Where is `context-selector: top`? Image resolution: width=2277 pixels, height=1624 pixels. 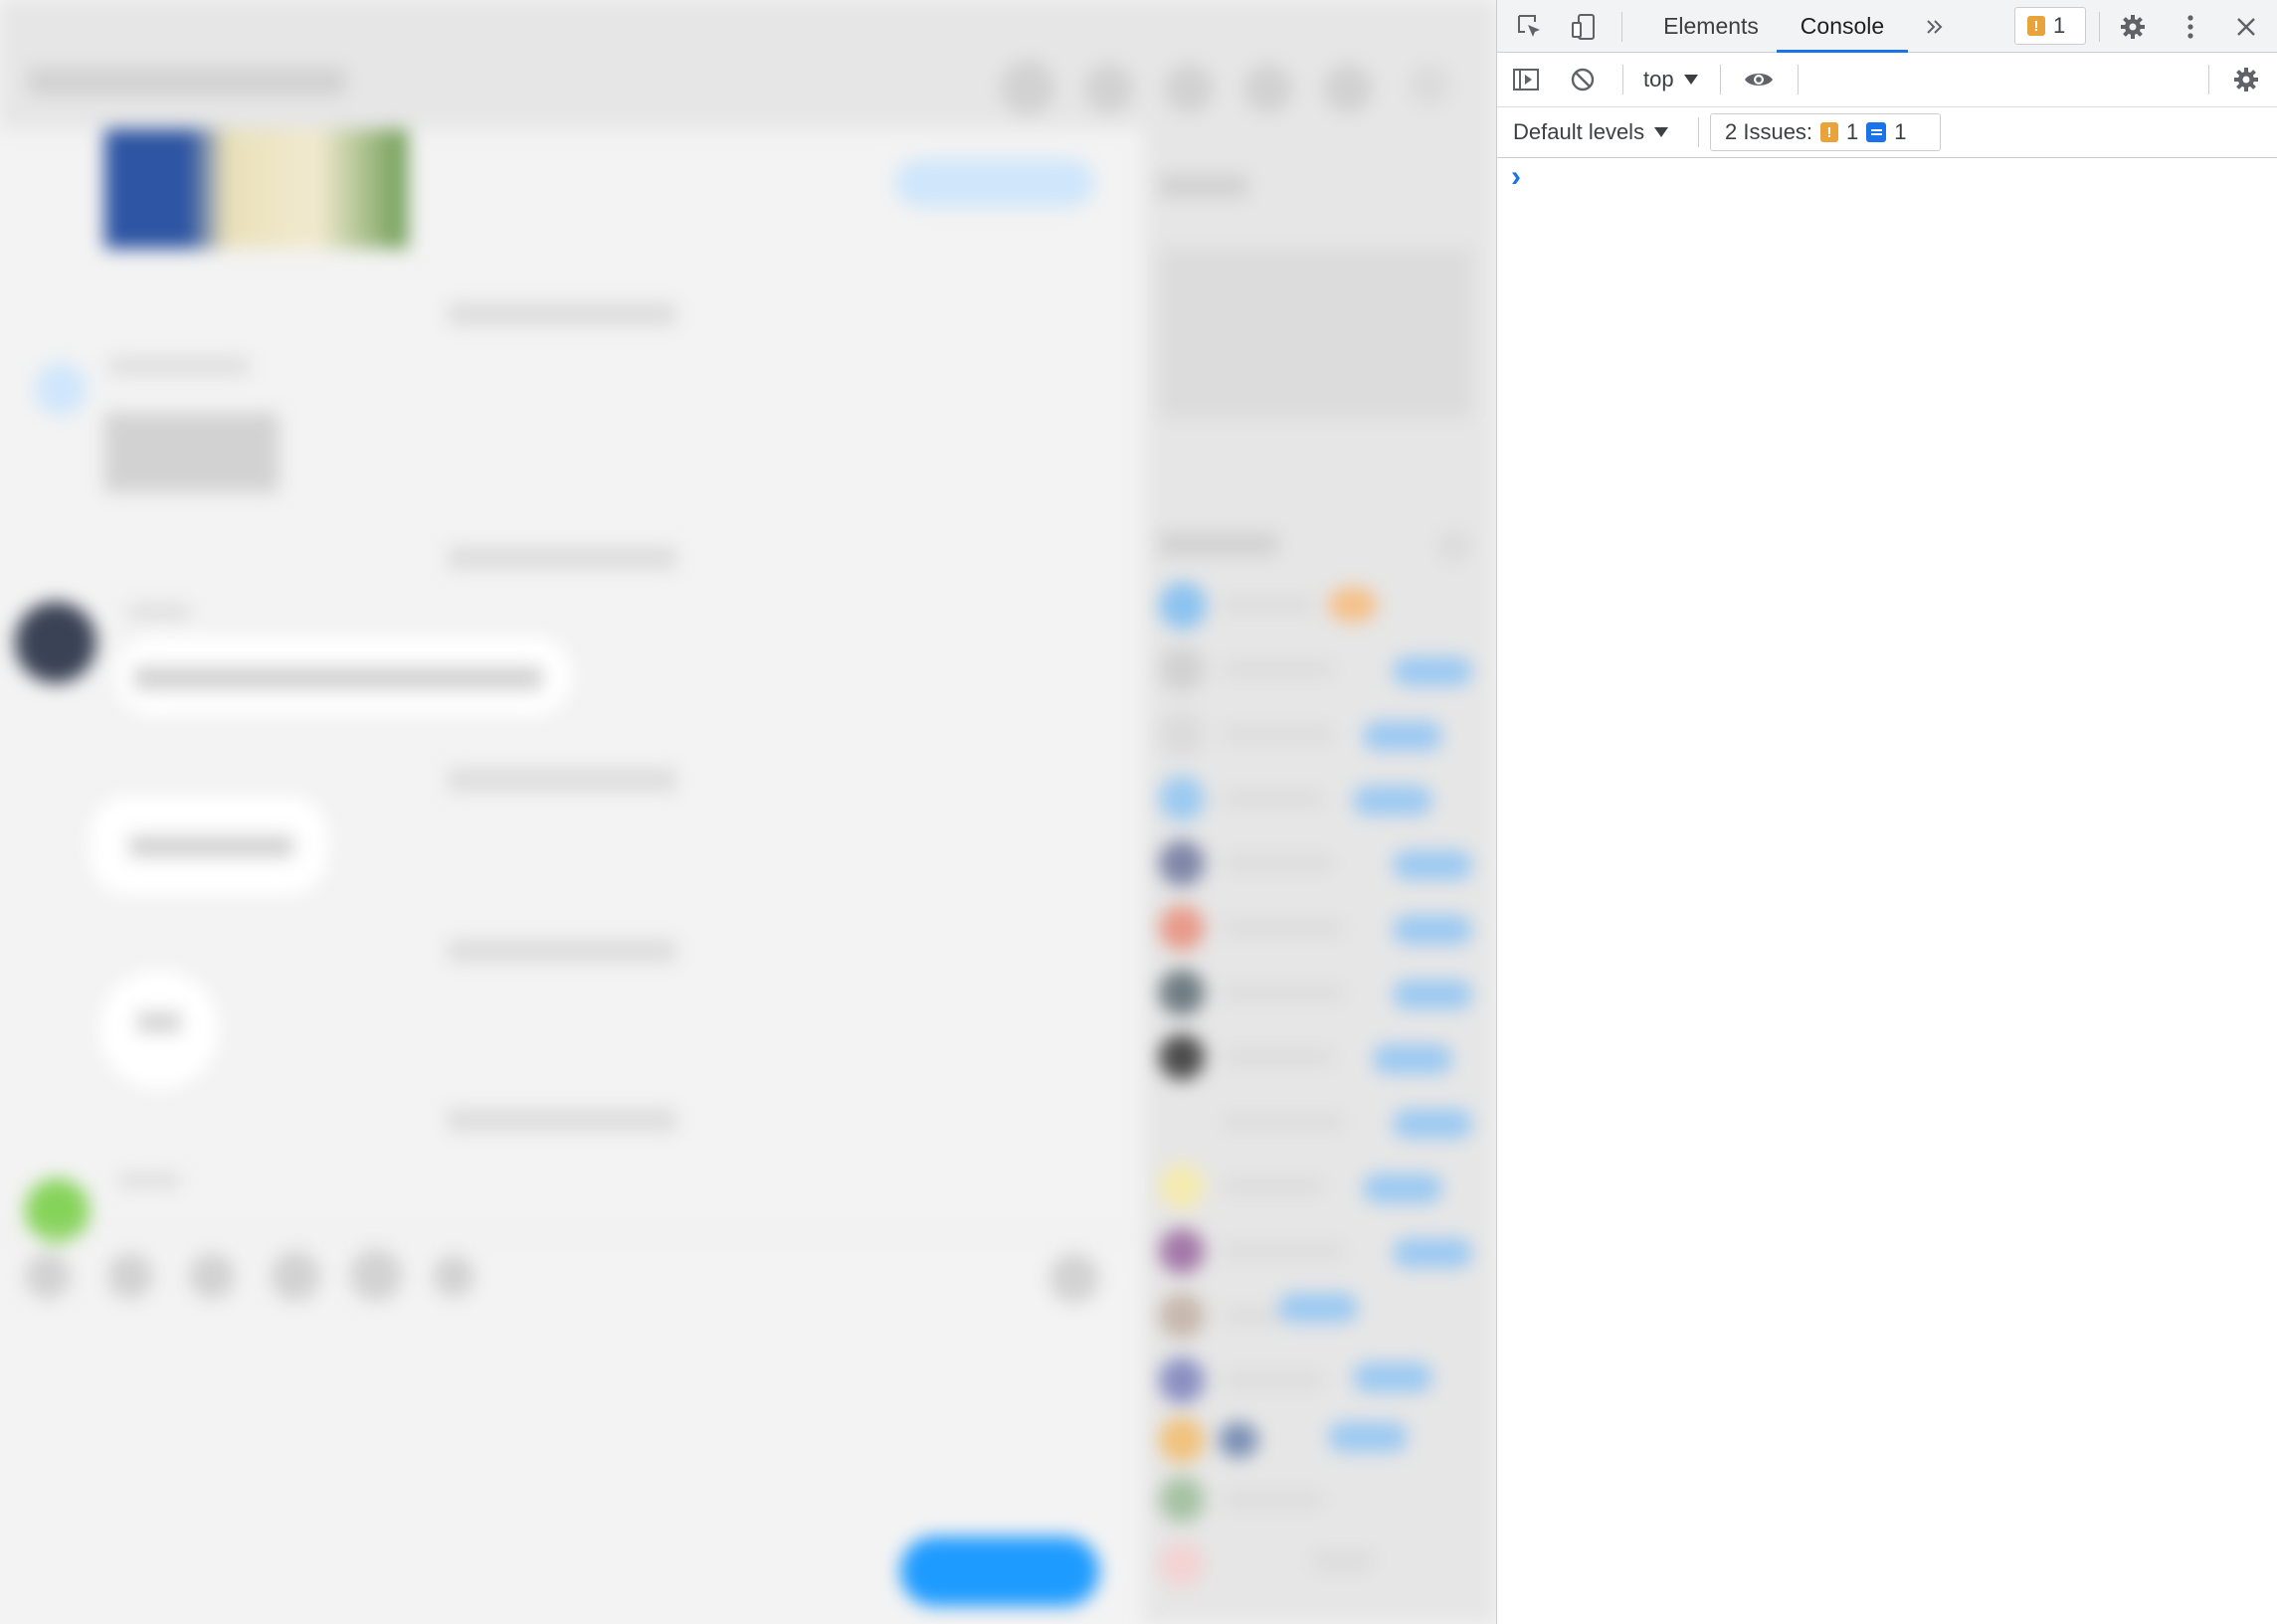
context-selector: top is located at coordinates (1671, 79).